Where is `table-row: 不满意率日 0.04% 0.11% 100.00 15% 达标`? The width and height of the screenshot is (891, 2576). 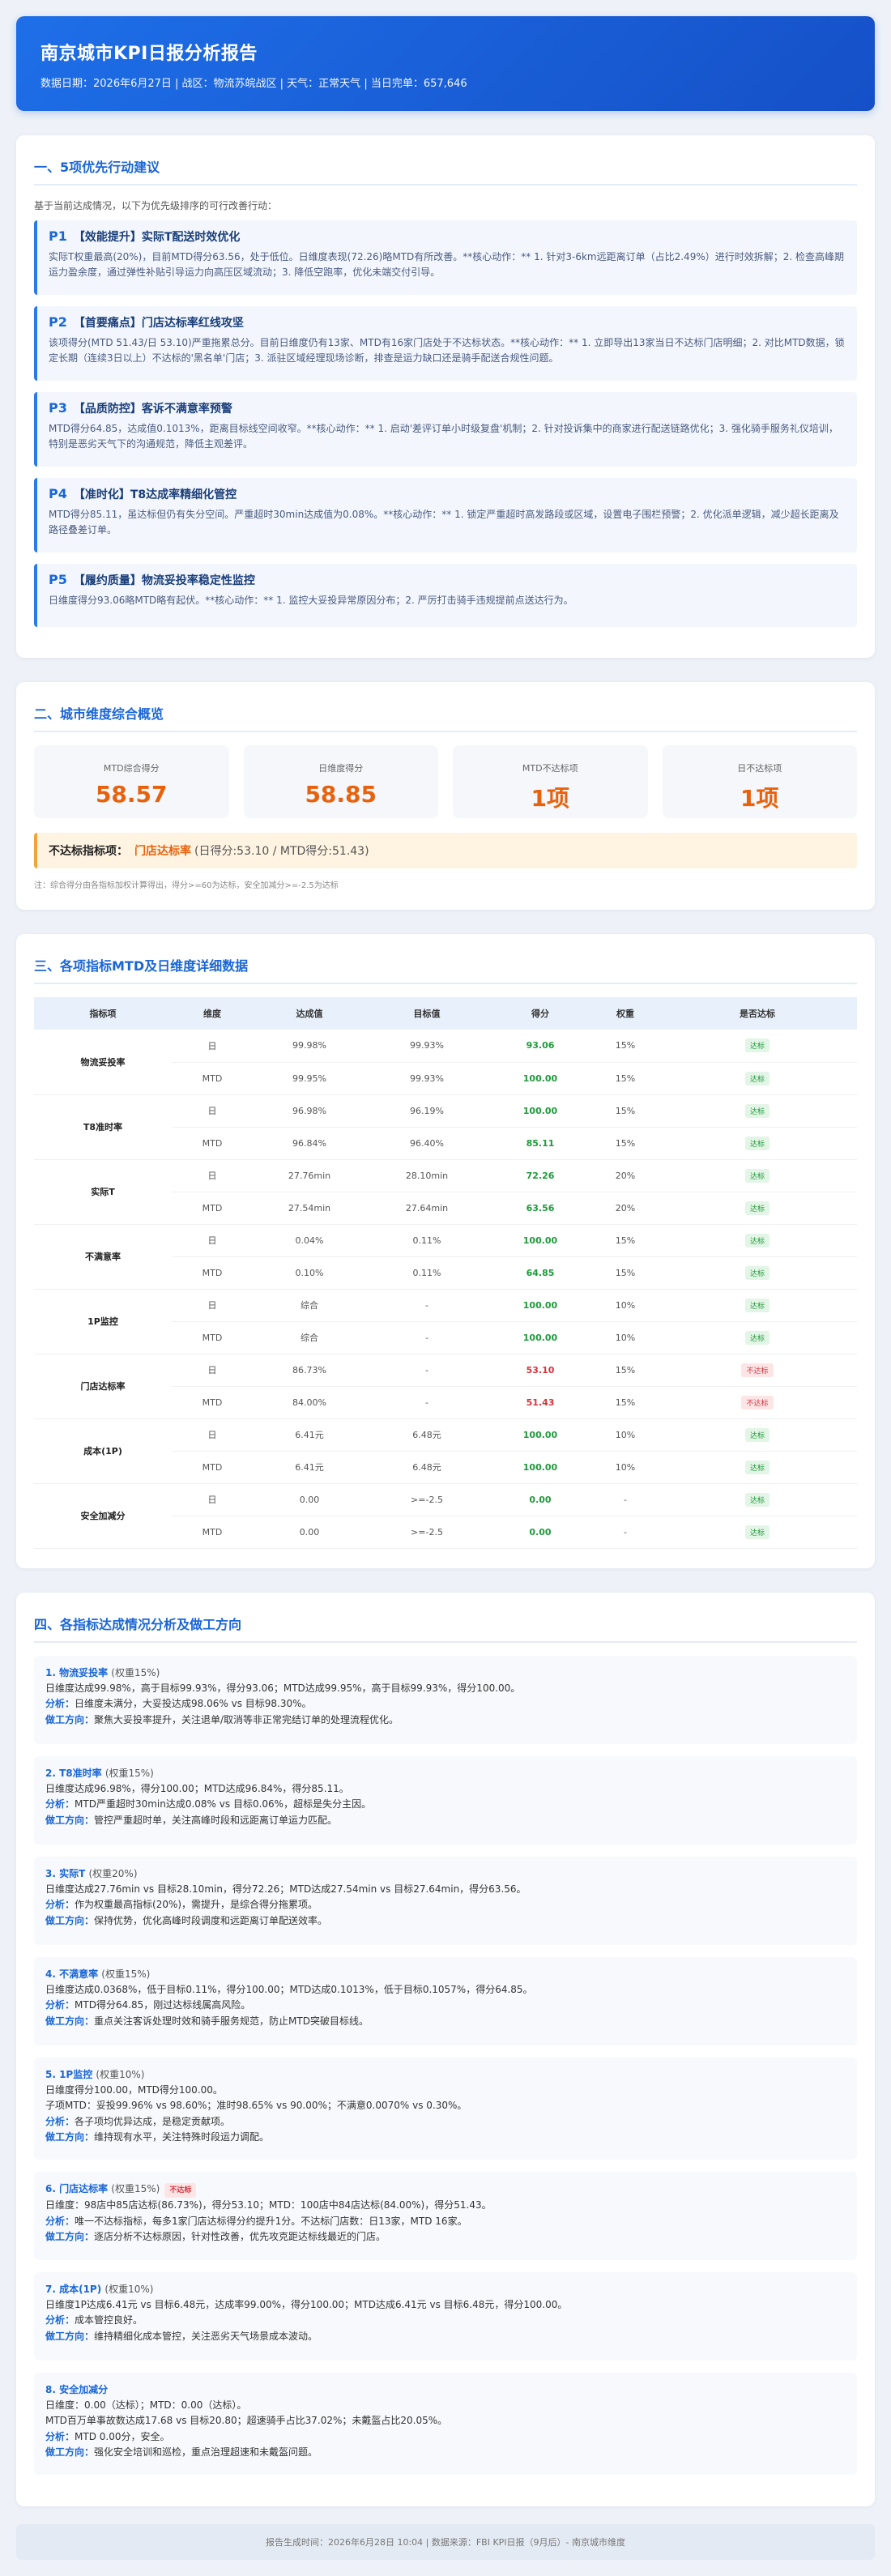
table-row: 不满意率日 0.04% 0.11% 100.00 15% 达标 is located at coordinates (446, 1257).